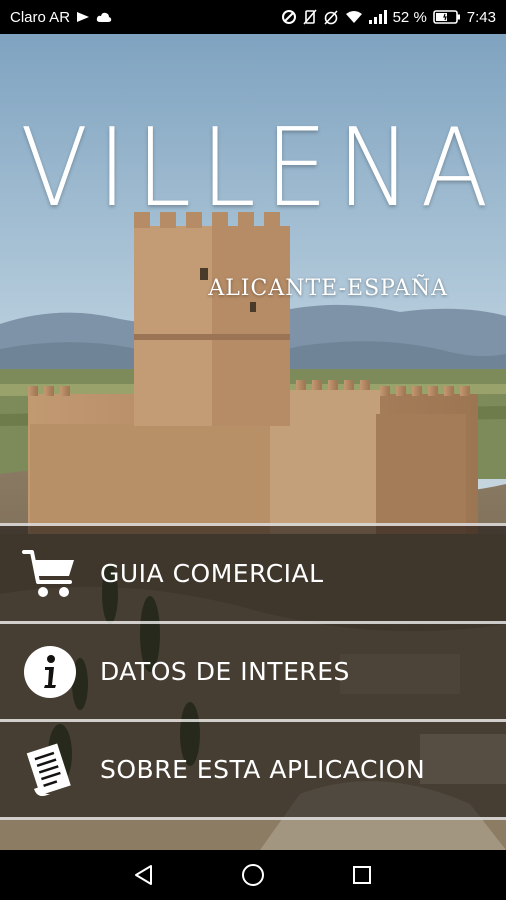 The height and width of the screenshot is (900, 506). What do you see at coordinates (377, 17) in the screenshot?
I see `signal-icon` at bounding box center [377, 17].